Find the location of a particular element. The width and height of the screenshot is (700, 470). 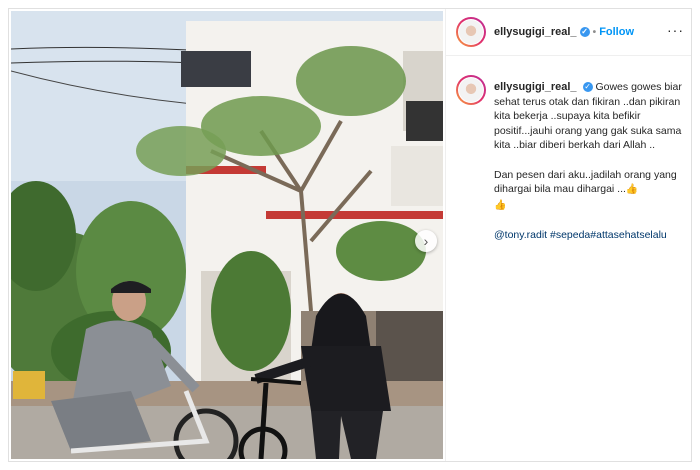

caption-username: ellysugigi_real_ is located at coordinates (535, 87).